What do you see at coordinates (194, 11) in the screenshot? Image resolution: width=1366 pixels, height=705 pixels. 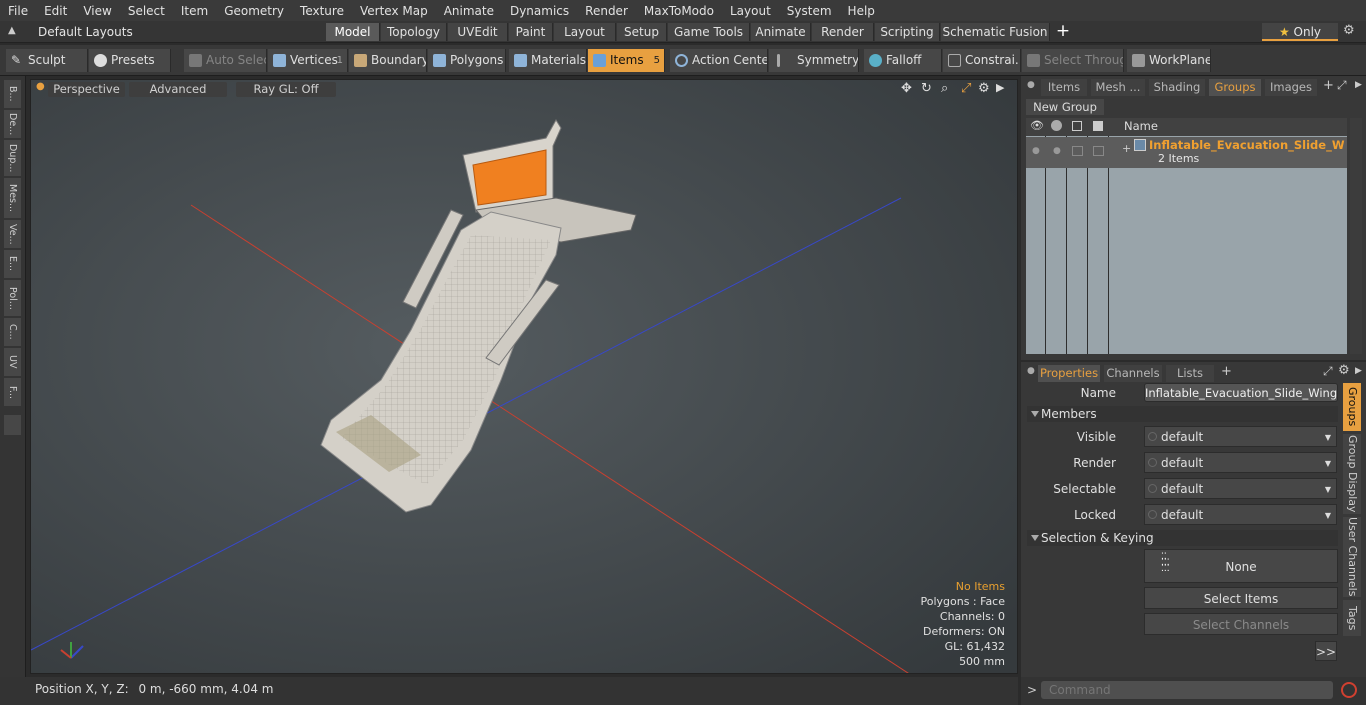 I see `menu-item: Item` at bounding box center [194, 11].